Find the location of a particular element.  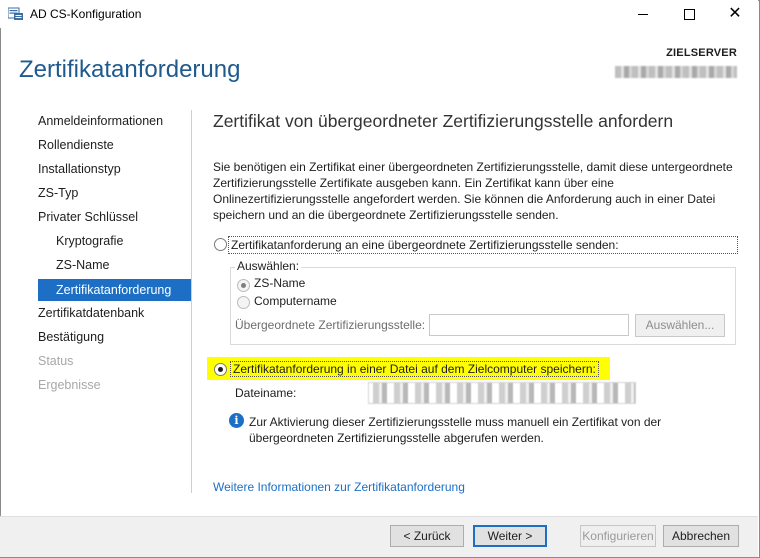

server-manager-app-icon is located at coordinates (15, 13).